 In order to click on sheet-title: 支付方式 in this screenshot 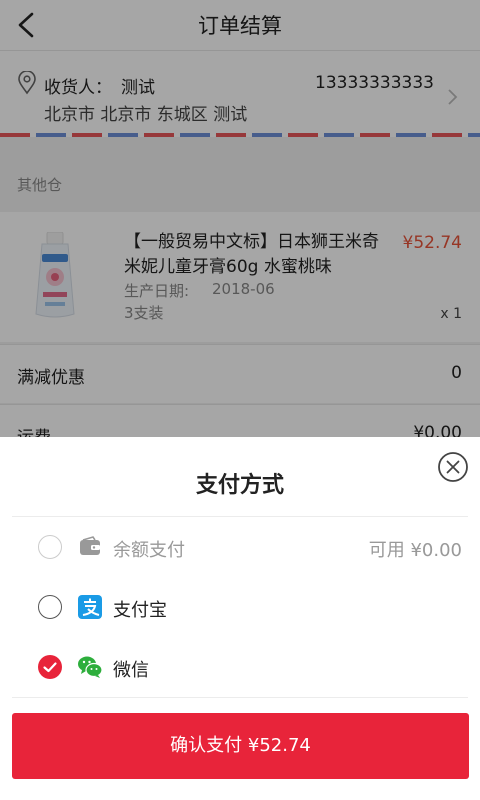, I will do `click(239, 485)`.